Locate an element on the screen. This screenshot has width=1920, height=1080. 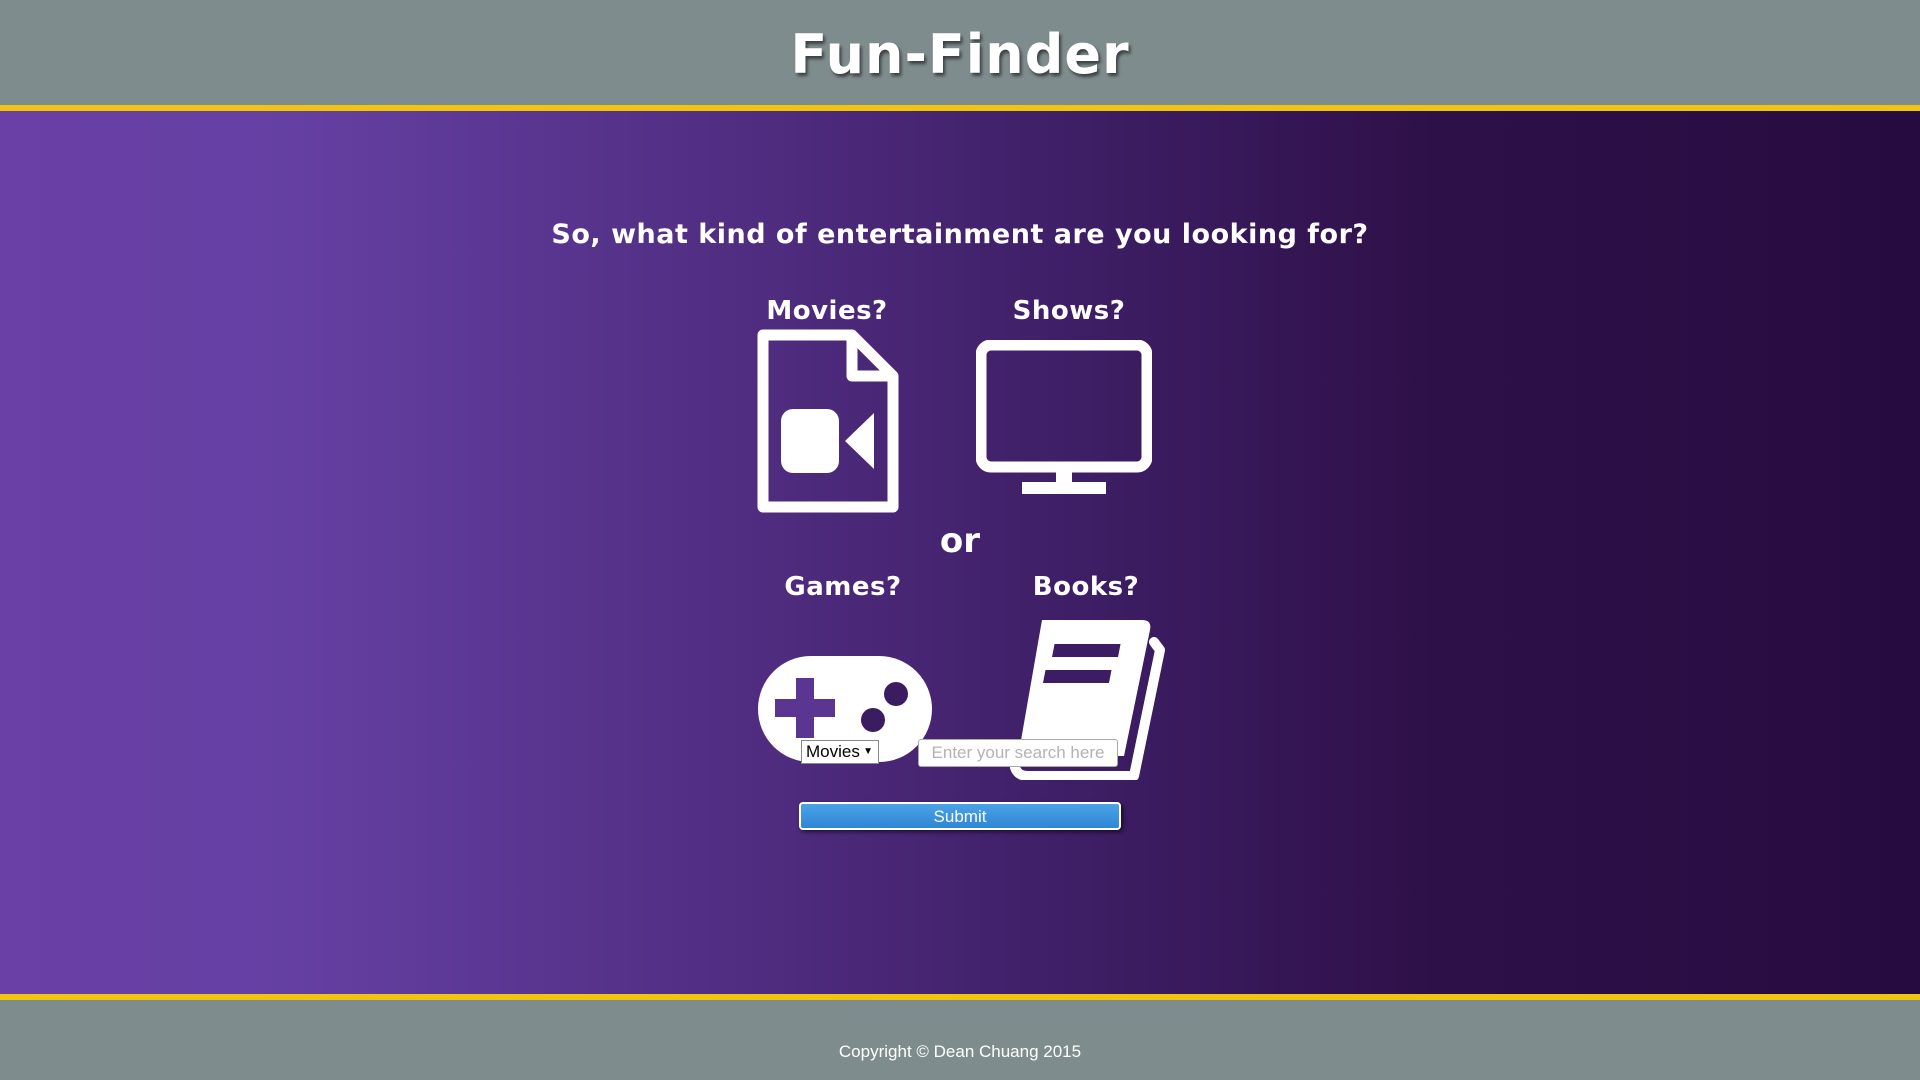
or-divider-text: or is located at coordinates (960, 541).